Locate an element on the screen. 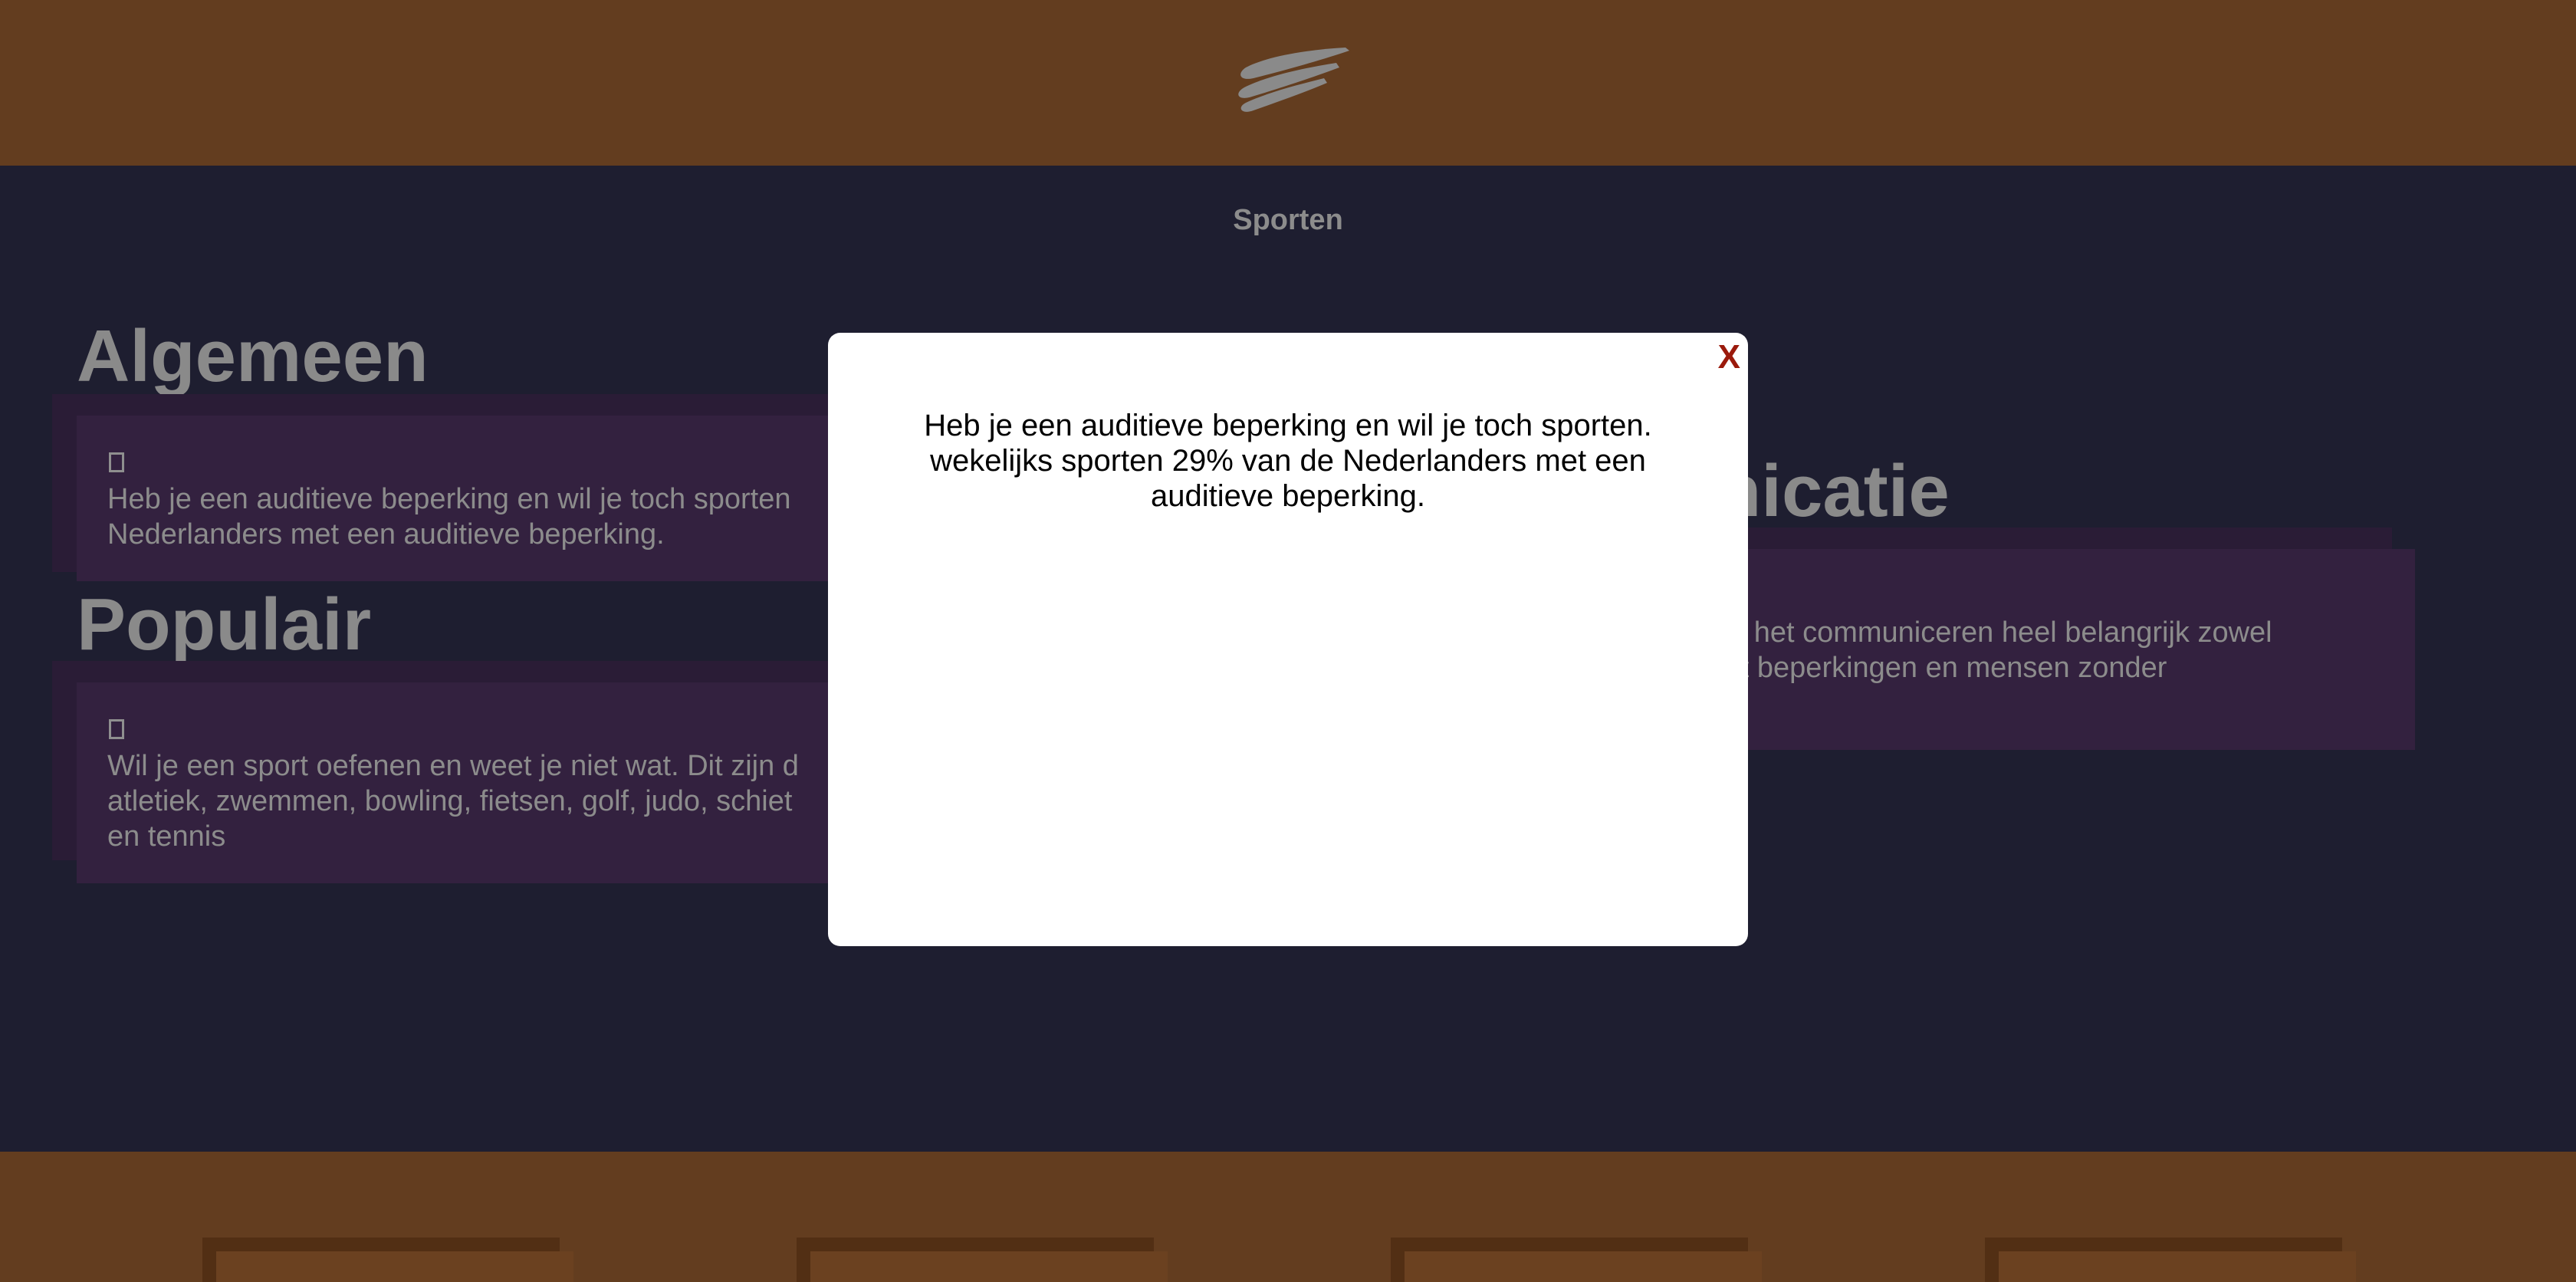 The width and height of the screenshot is (2576, 1282). card-text-line: en tennis is located at coordinates (166, 836).